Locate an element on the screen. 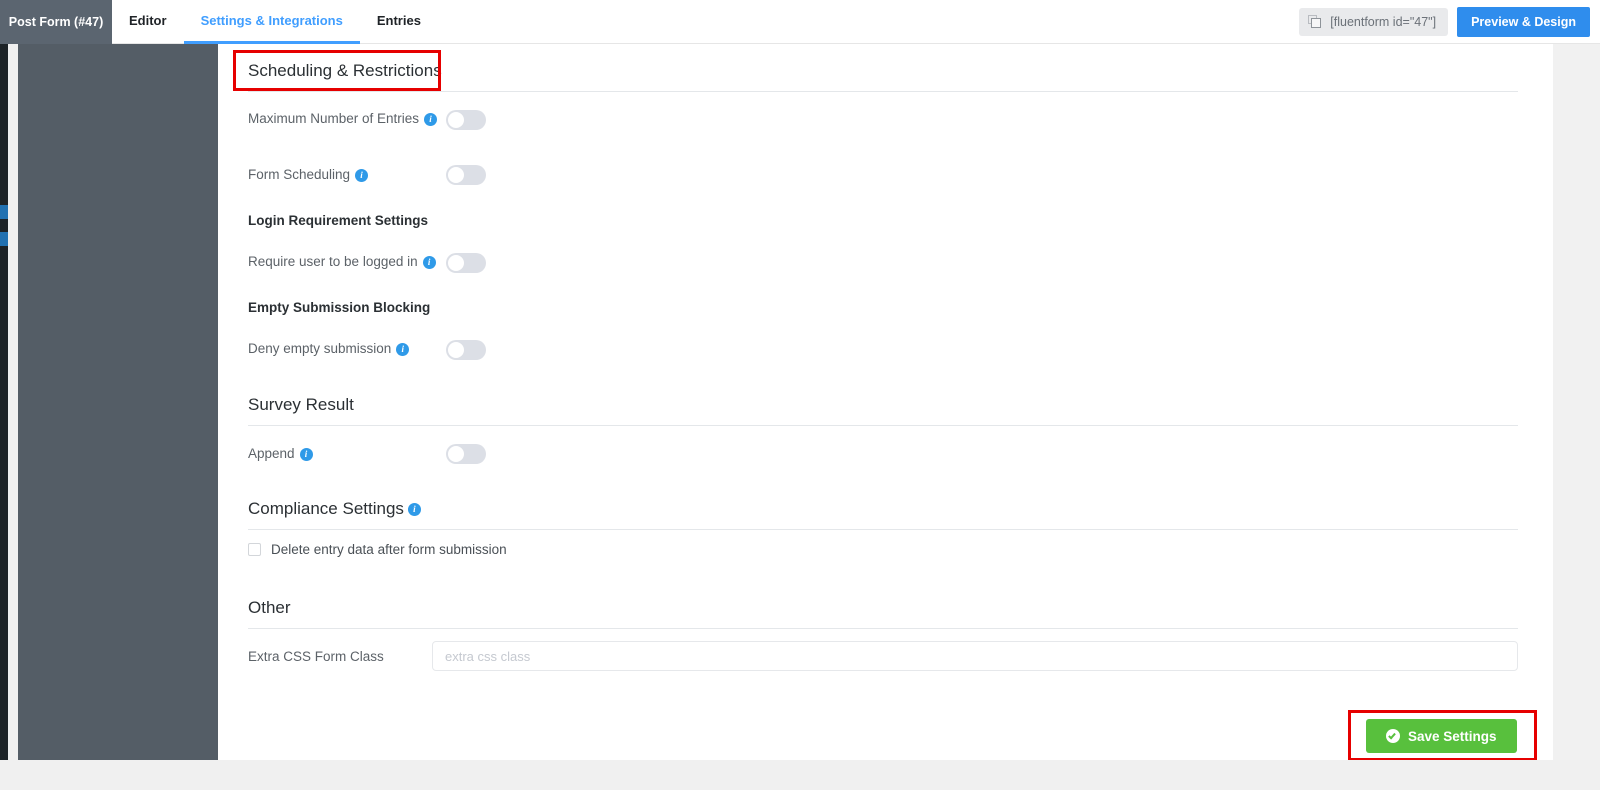  toggle-maximum-number-of-entries is located at coordinates (466, 120).